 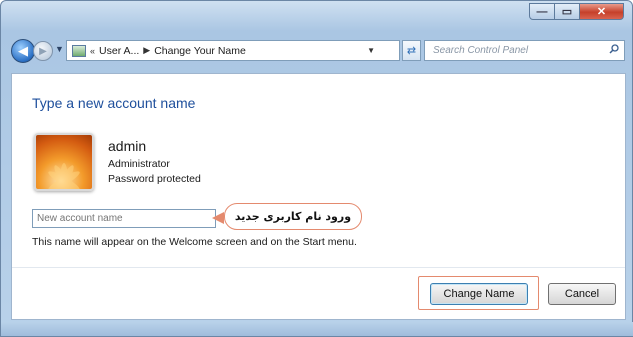 What do you see at coordinates (127, 146) in the screenshot?
I see `account-name: admin` at bounding box center [127, 146].